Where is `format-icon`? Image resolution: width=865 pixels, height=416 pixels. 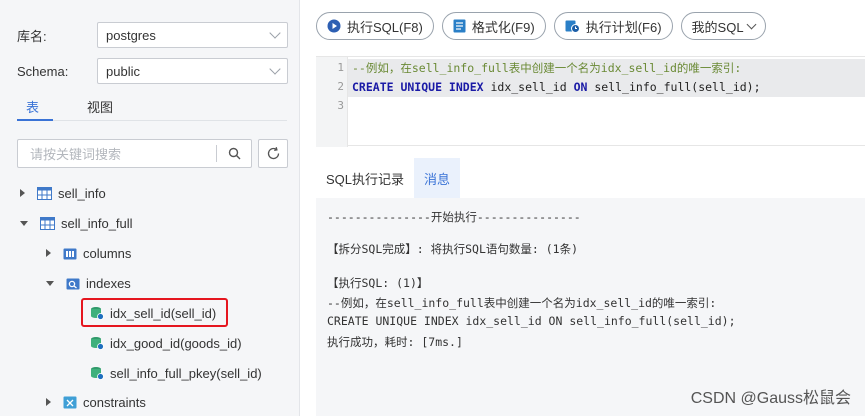
format-icon is located at coordinates (459, 26).